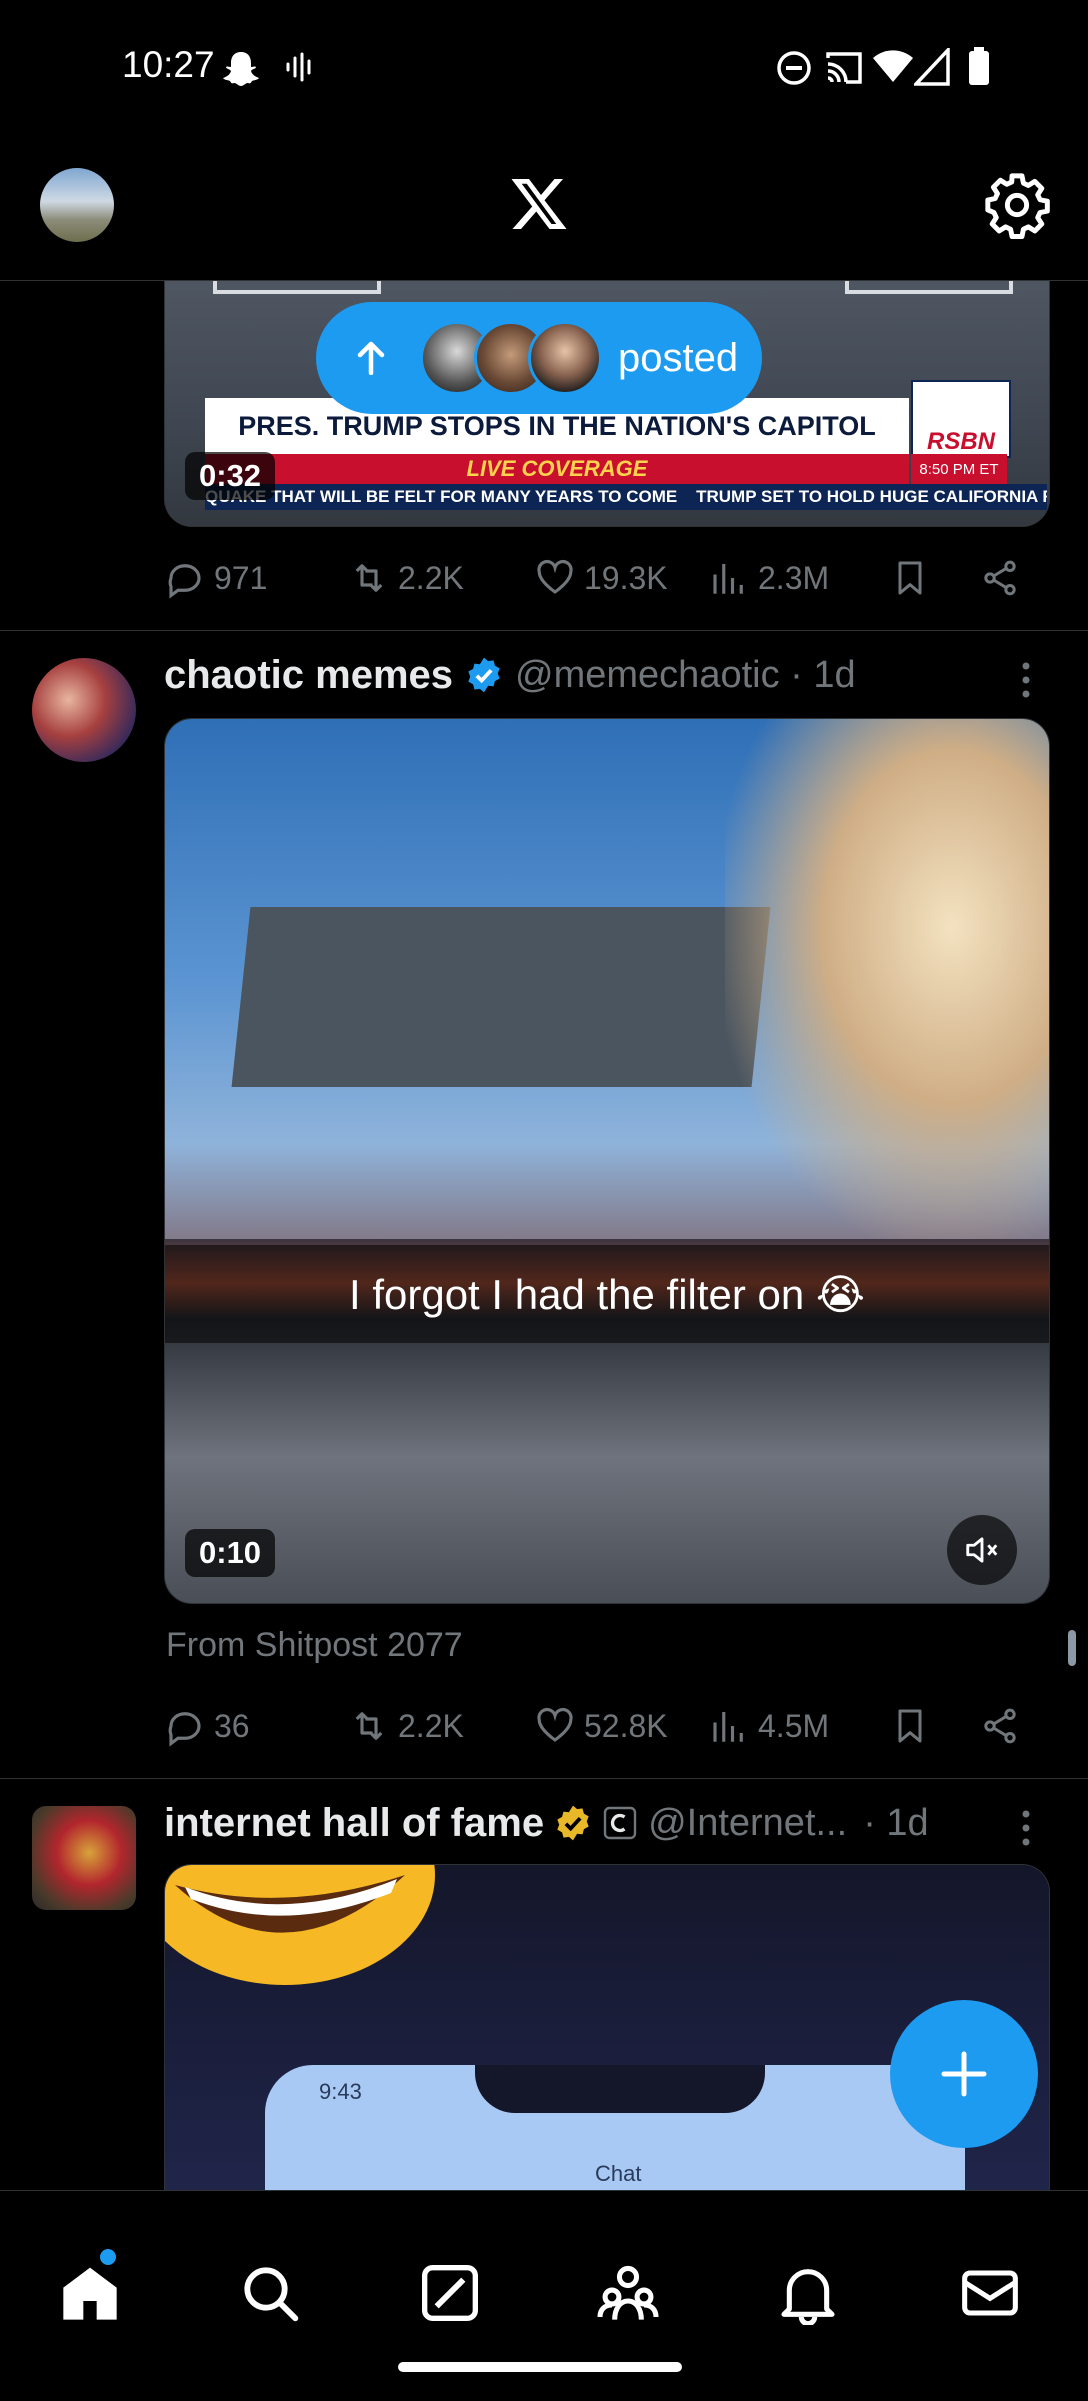 The width and height of the screenshot is (1088, 2401). I want to click on search-icon, so click(270, 2293).